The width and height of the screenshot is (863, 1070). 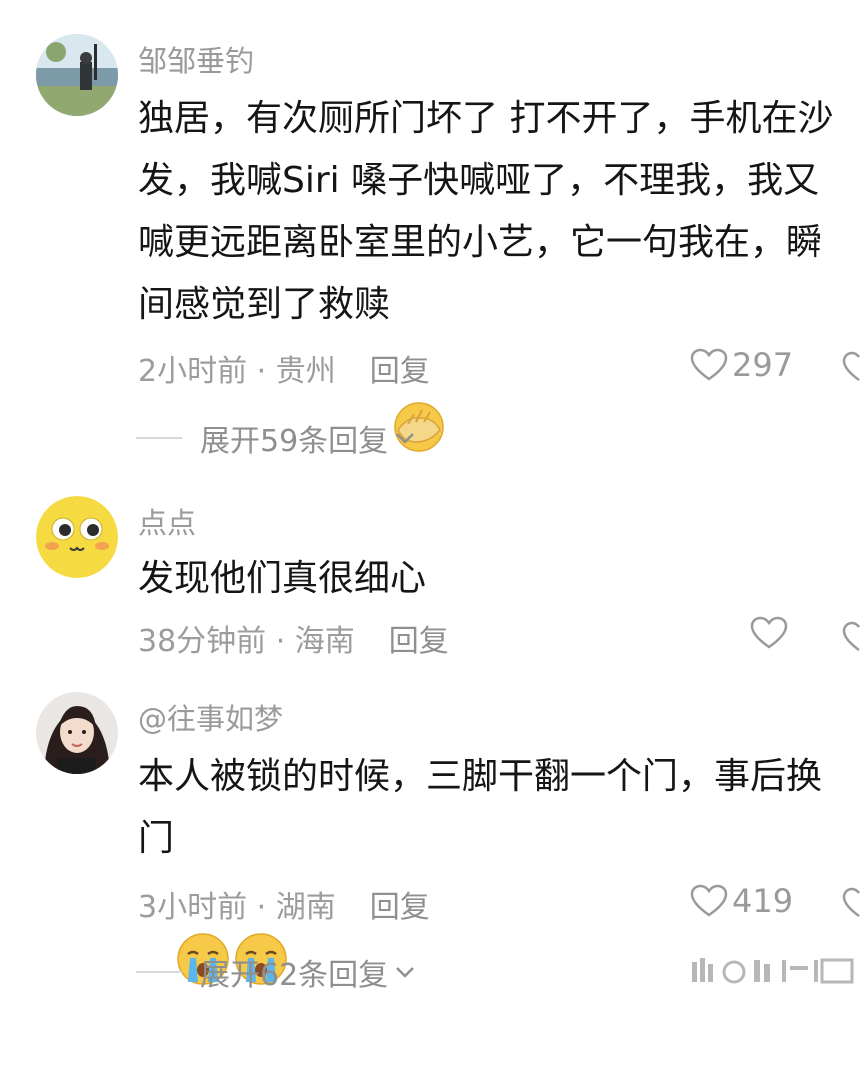 I want to click on expand-replies: 展开59条回复, so click(x=277, y=438).